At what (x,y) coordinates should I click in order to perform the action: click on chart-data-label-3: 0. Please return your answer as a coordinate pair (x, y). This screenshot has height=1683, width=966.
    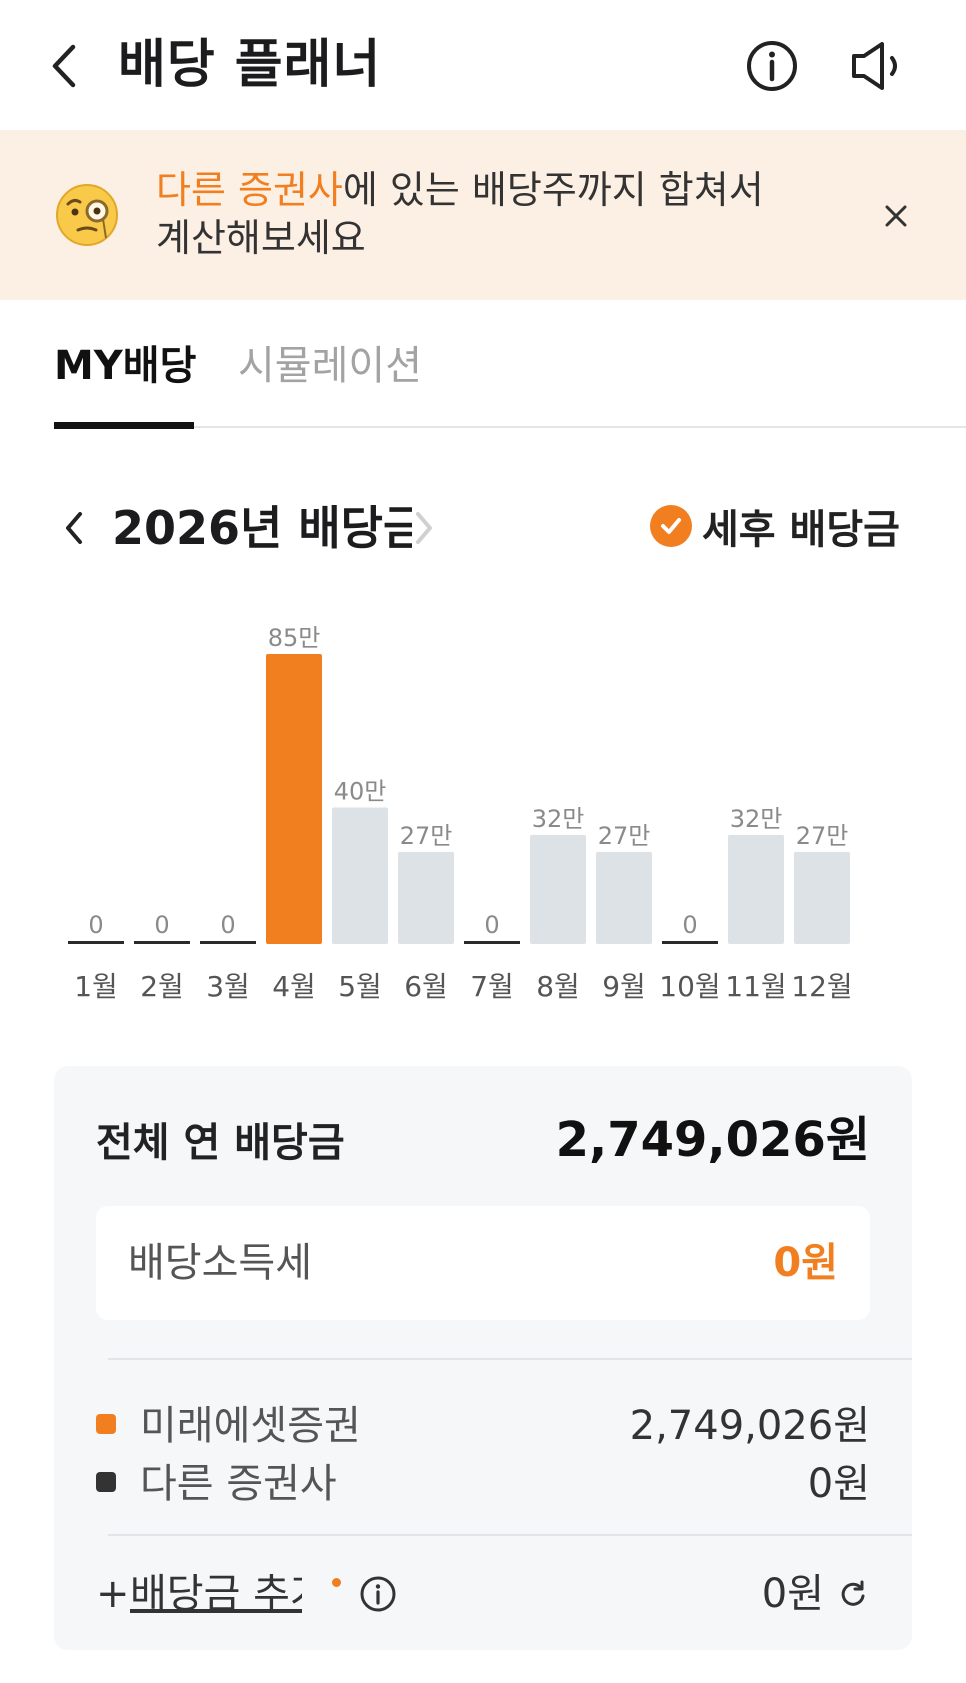
    Looking at the image, I should click on (227, 925).